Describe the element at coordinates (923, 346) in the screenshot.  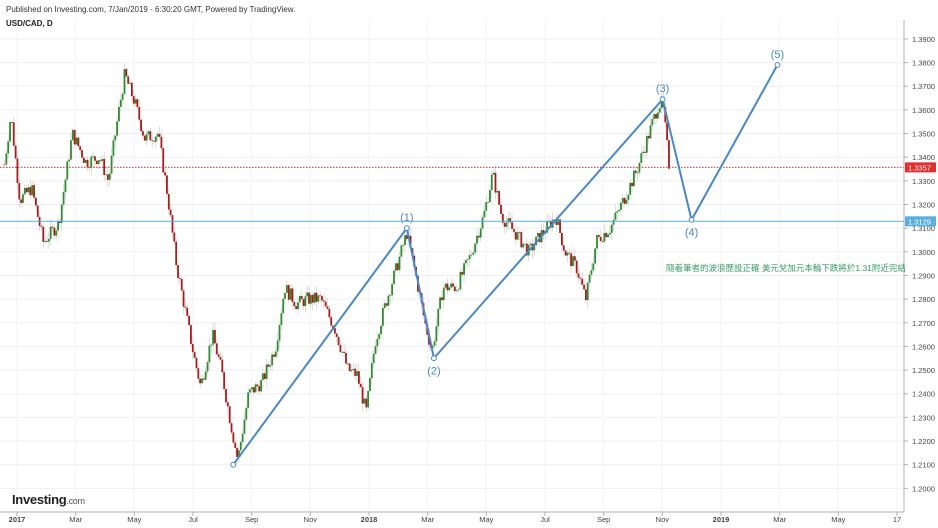
I see `price-tick-label: 1.2600` at that location.